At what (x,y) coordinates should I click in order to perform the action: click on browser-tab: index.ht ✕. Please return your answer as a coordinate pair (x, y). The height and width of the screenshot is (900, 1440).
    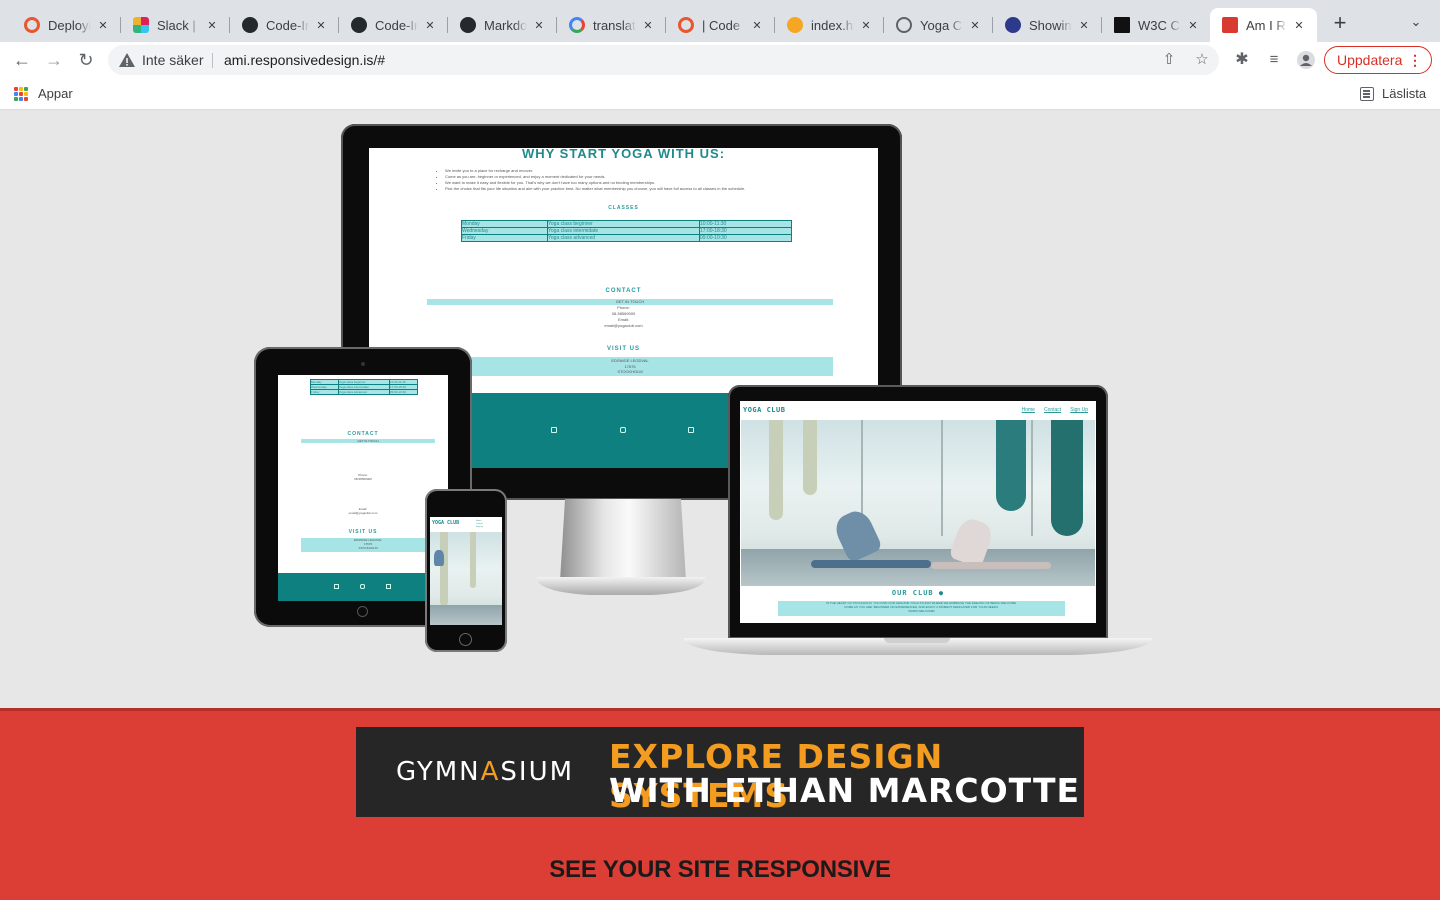
    Looking at the image, I should click on (829, 25).